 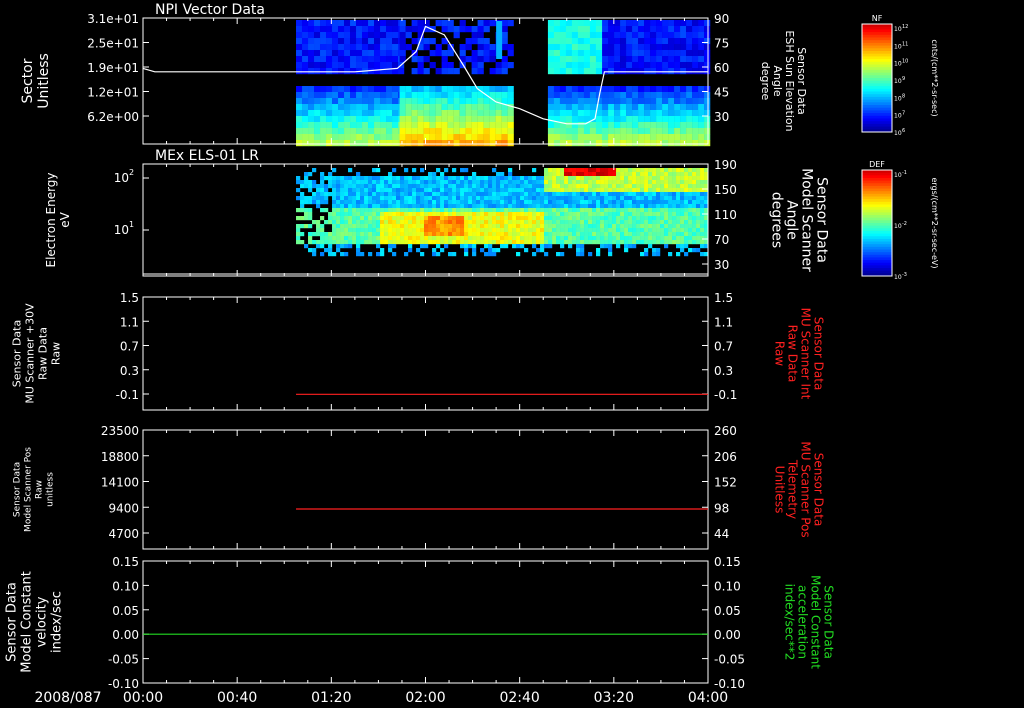 I want to click on y-axis-label-line: Raw, so click(x=780, y=353).